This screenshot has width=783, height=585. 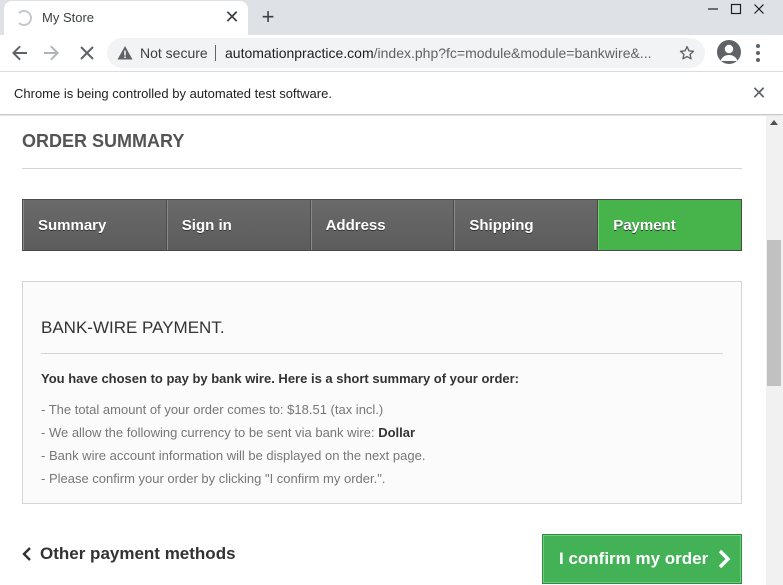 I want to click on other-payment-methods-label: Other payment methods, so click(x=138, y=553).